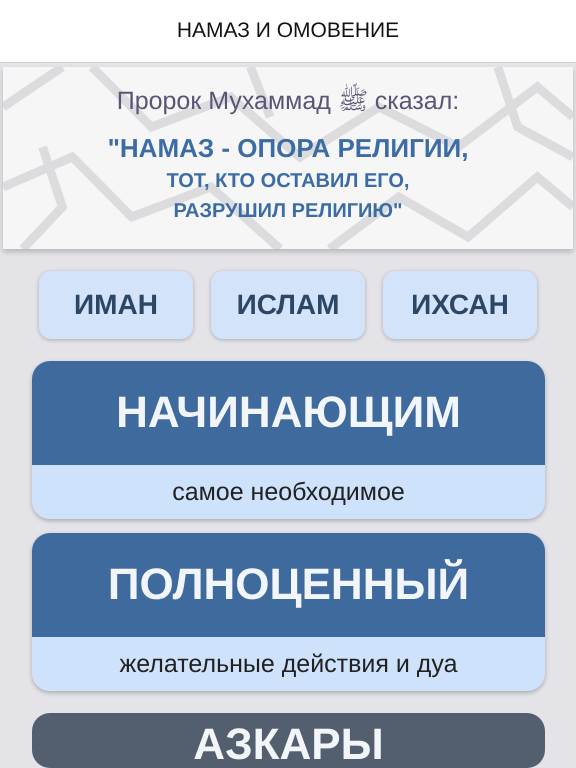  Describe the element at coordinates (288, 585) in the screenshot. I see `section-button: ПОЛНОЦЕННЫЙ` at that location.